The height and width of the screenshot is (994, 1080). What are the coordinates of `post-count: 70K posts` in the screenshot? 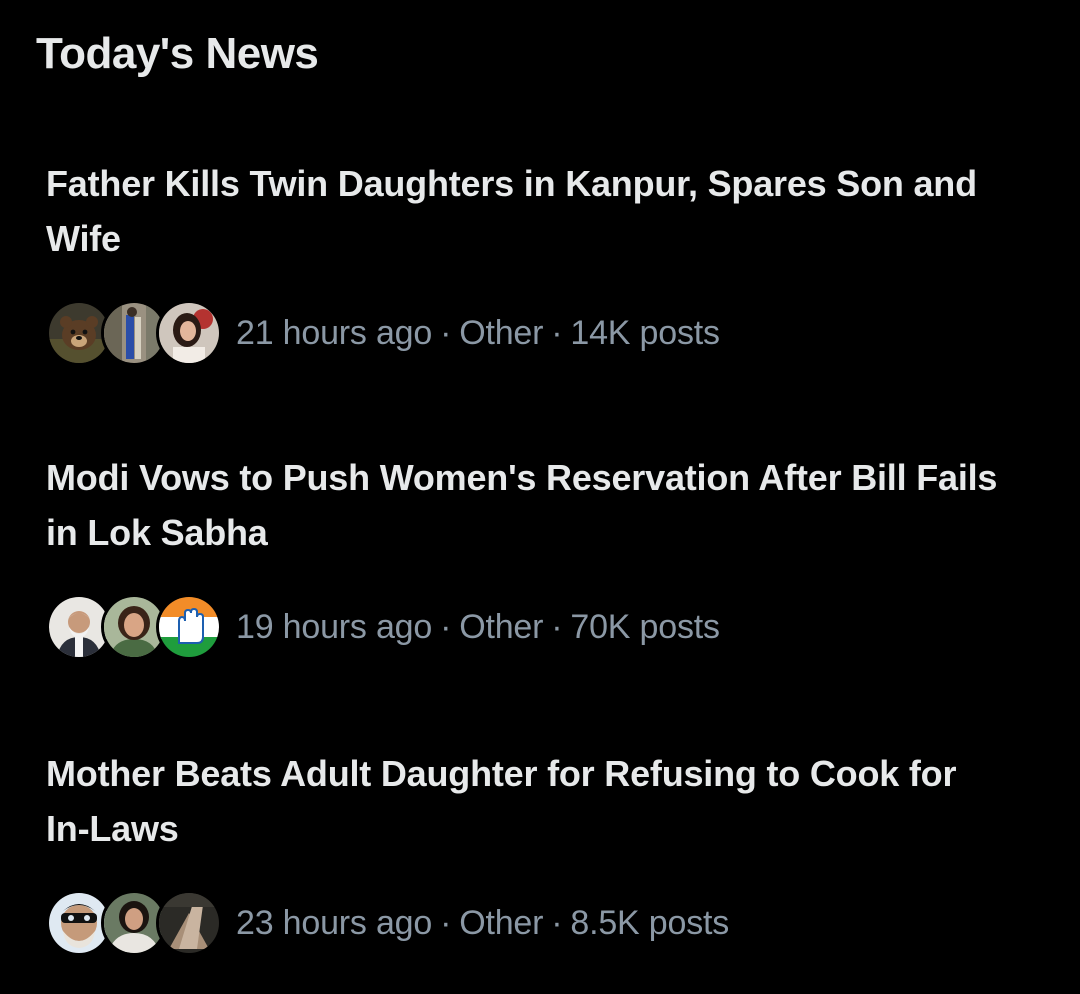 It's located at (645, 626).